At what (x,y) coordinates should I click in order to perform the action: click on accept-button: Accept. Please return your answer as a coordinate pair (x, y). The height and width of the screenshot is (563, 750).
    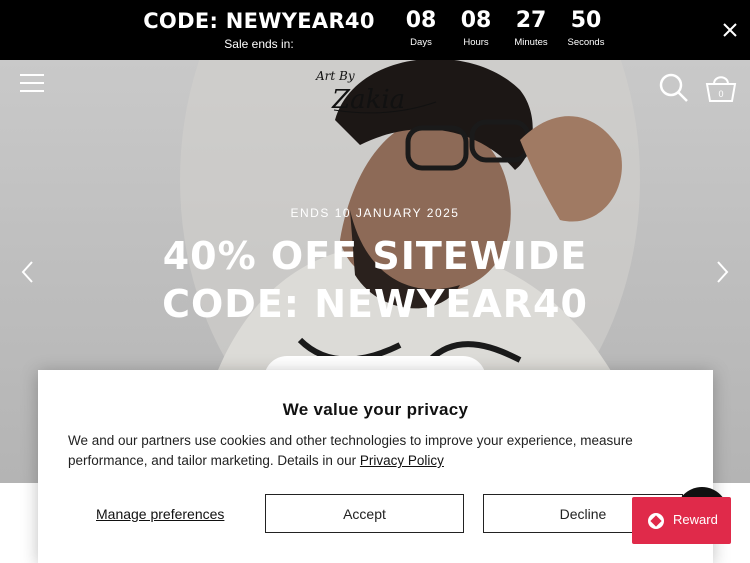
    Looking at the image, I should click on (364, 513).